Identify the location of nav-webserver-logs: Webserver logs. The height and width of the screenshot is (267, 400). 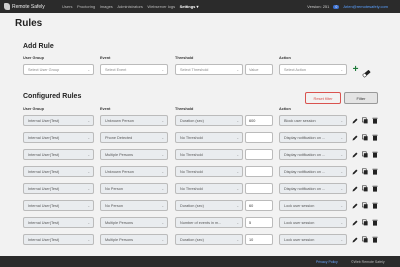
(161, 6).